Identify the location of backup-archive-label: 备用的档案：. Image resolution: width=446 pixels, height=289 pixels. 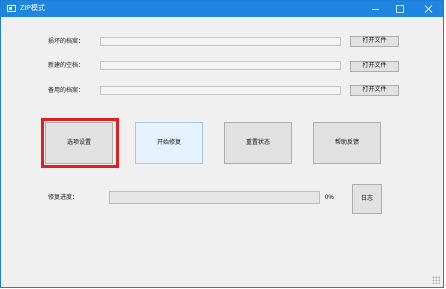
(66, 91).